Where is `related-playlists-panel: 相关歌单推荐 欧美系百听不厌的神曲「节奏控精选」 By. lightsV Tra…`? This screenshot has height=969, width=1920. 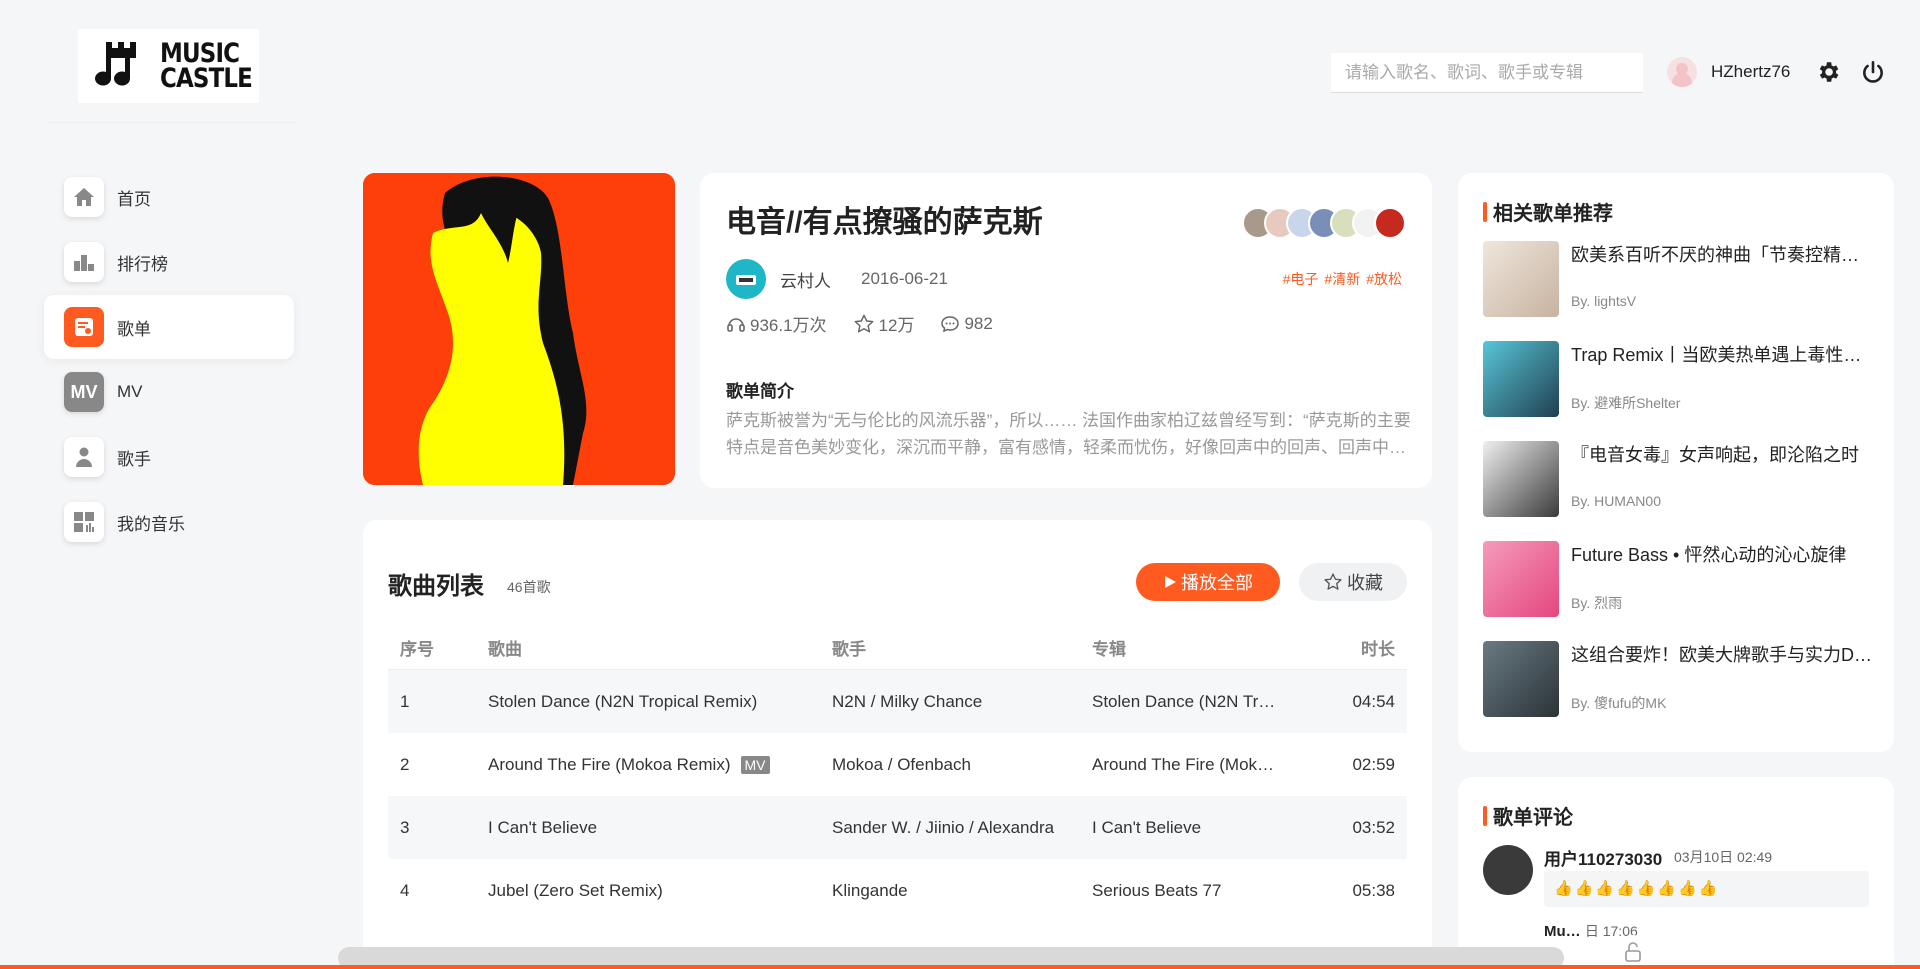
related-playlists-panel: 相关歌单推荐 欧美系百听不厌的神曲「节奏控精选」 By. lightsV Tra… is located at coordinates (1676, 462).